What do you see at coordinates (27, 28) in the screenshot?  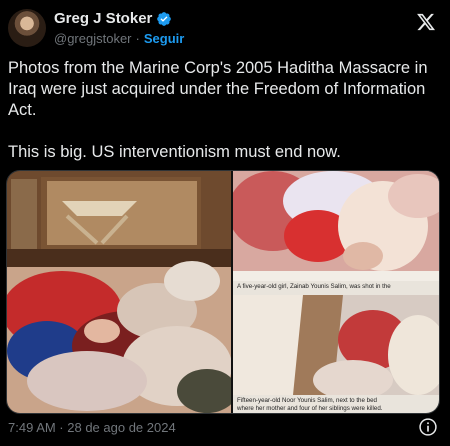 I see `avatar` at bounding box center [27, 28].